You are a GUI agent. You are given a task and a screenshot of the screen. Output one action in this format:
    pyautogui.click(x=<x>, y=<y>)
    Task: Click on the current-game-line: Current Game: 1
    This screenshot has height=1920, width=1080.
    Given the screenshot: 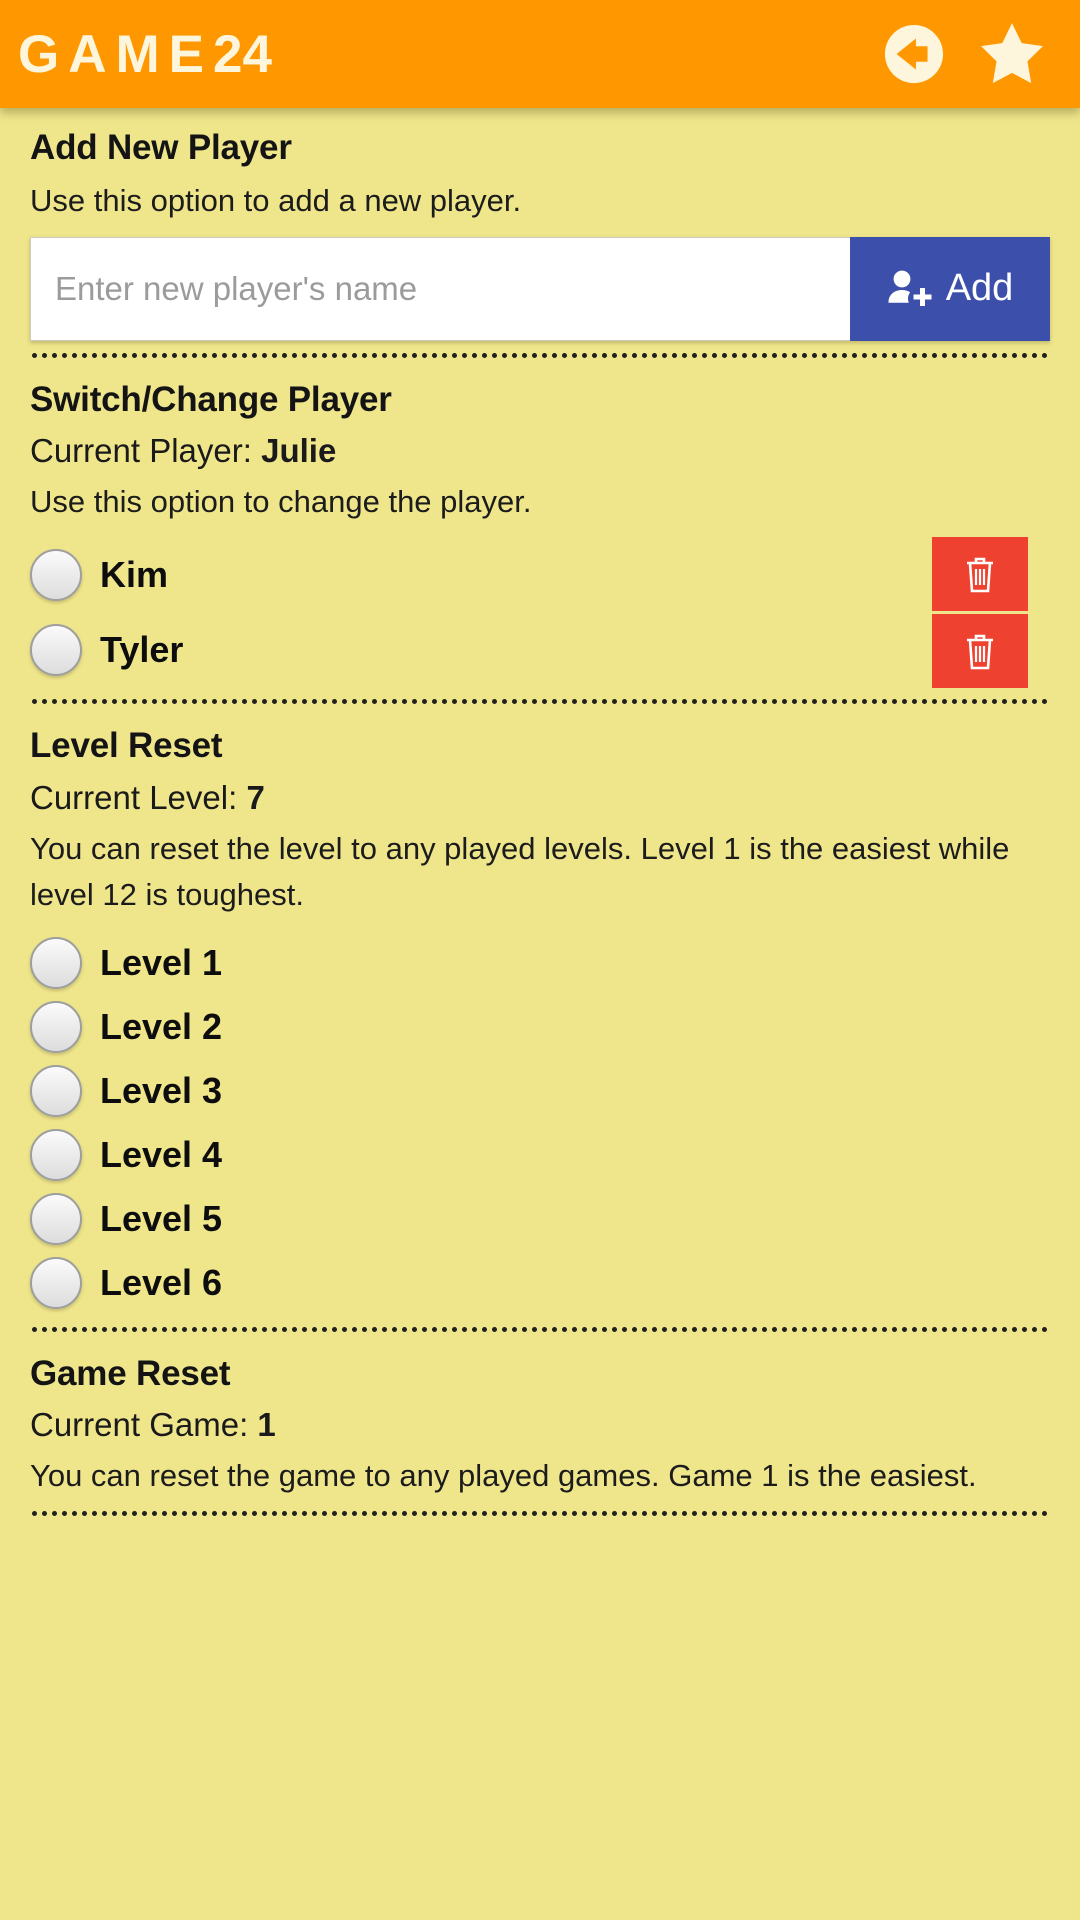 What is the action you would take?
    pyautogui.click(x=540, y=1425)
    